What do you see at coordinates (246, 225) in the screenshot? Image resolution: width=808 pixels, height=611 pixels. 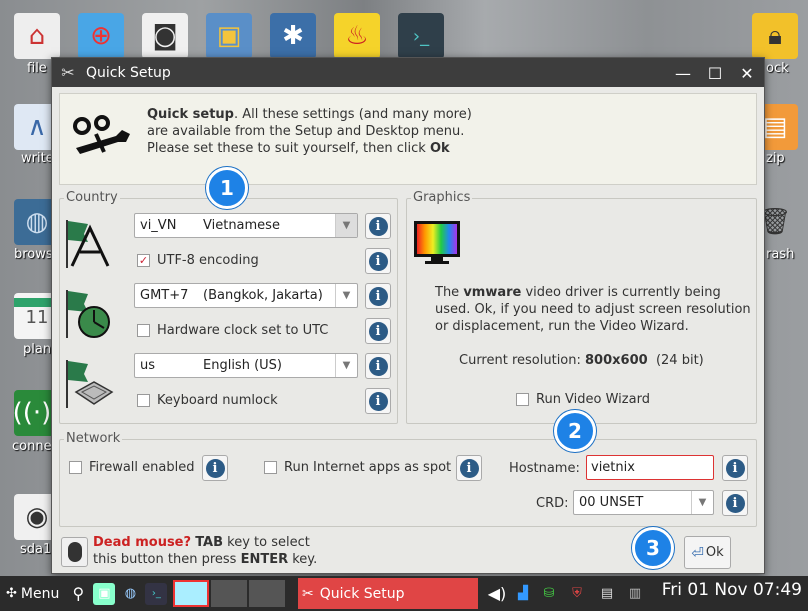 I see `locale-combo: vi_VN Vietnamese ▼` at bounding box center [246, 225].